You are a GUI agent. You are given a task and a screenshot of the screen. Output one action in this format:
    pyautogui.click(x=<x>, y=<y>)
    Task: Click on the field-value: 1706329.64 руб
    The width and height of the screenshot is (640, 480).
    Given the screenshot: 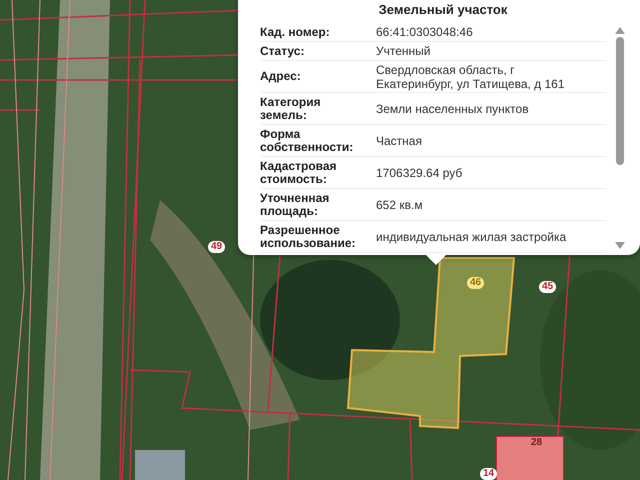 What is the action you would take?
    pyautogui.click(x=420, y=173)
    